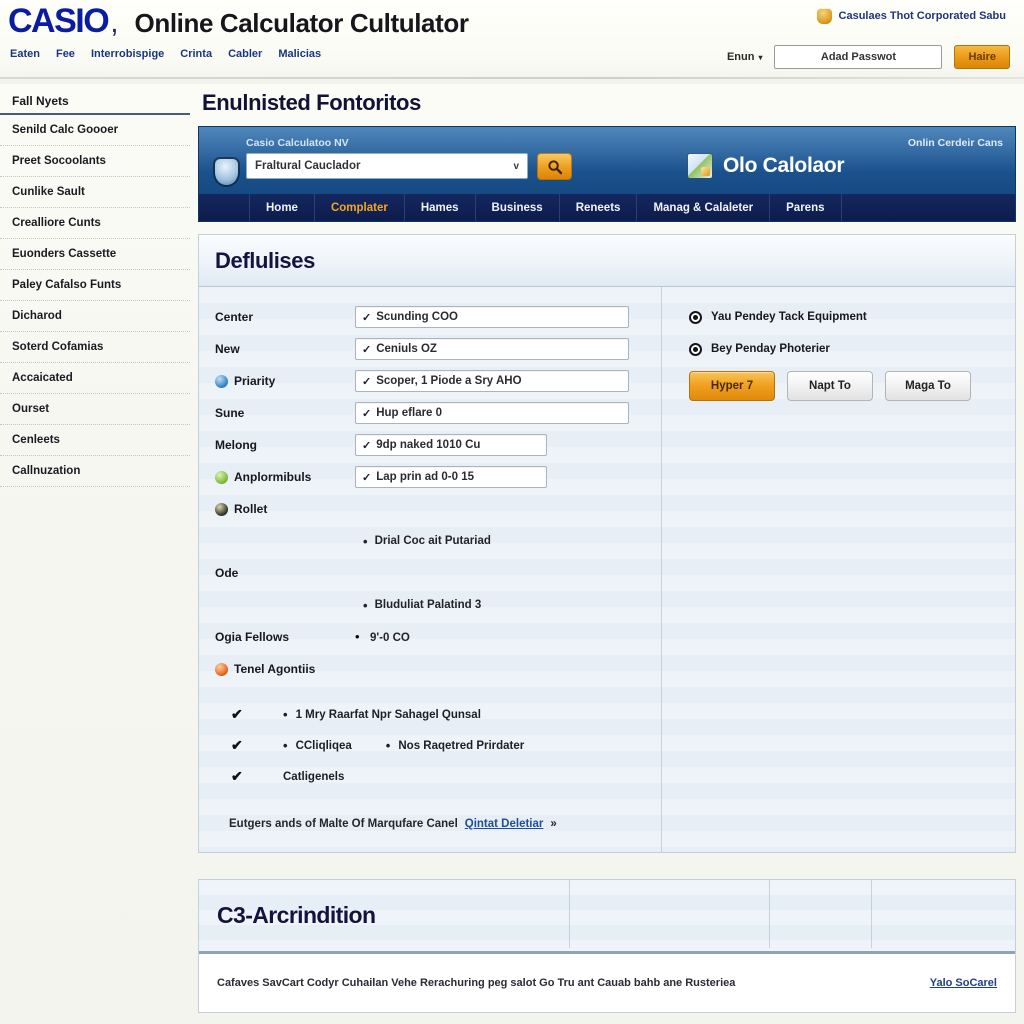  What do you see at coordinates (732, 386) in the screenshot?
I see `hyper-button: Hyper 7` at bounding box center [732, 386].